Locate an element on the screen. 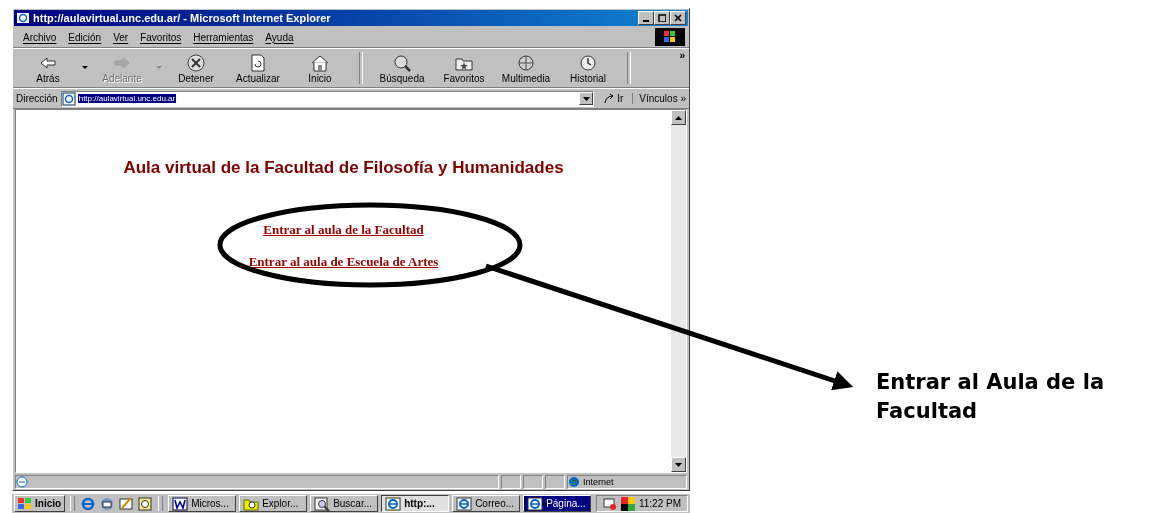 The image size is (1156, 513). zone-label: Internet is located at coordinates (598, 481).